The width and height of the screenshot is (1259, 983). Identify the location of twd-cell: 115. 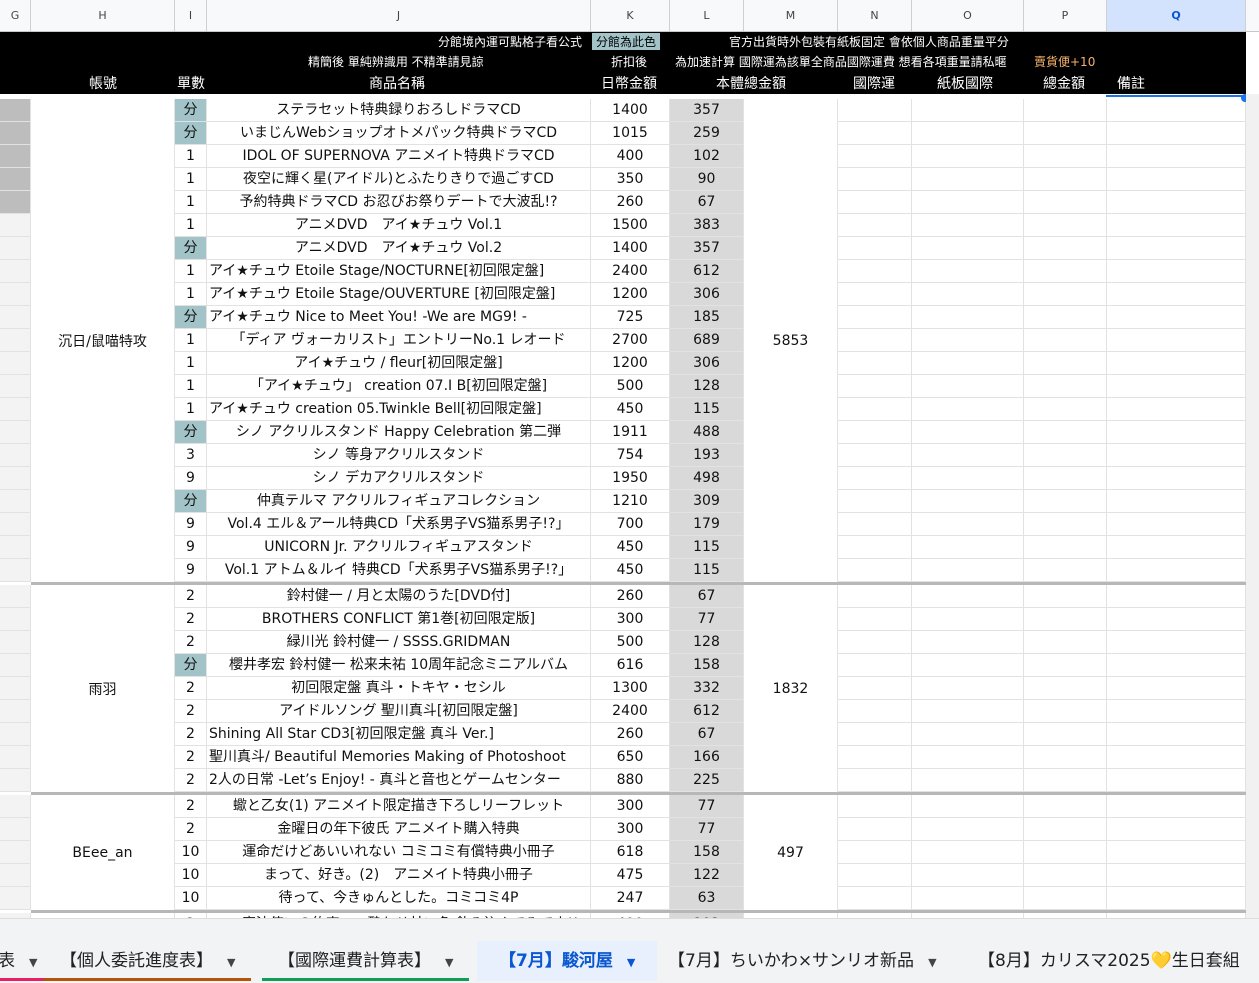
(707, 547).